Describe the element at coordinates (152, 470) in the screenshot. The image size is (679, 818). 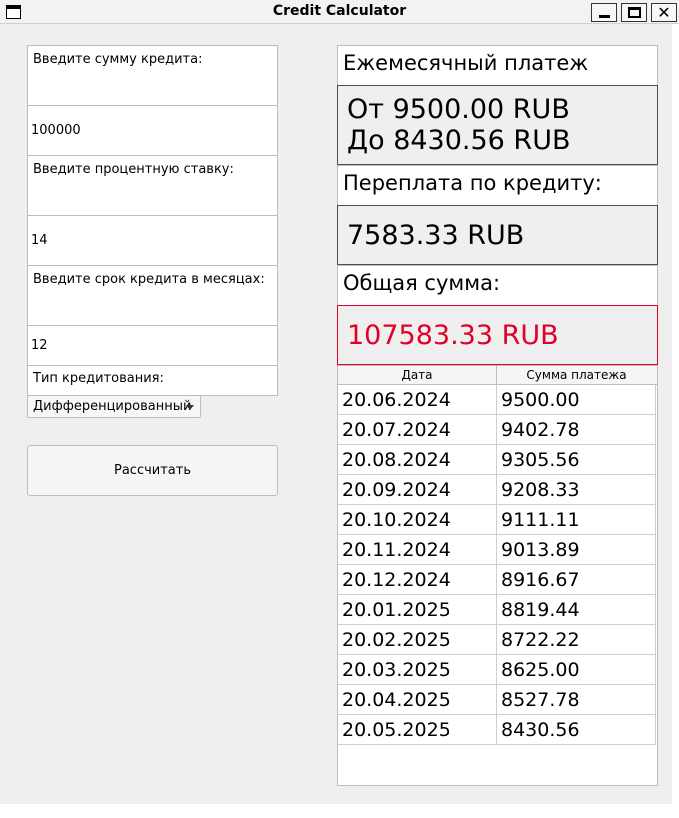
I see `calculate-button: Рассчитать` at that location.